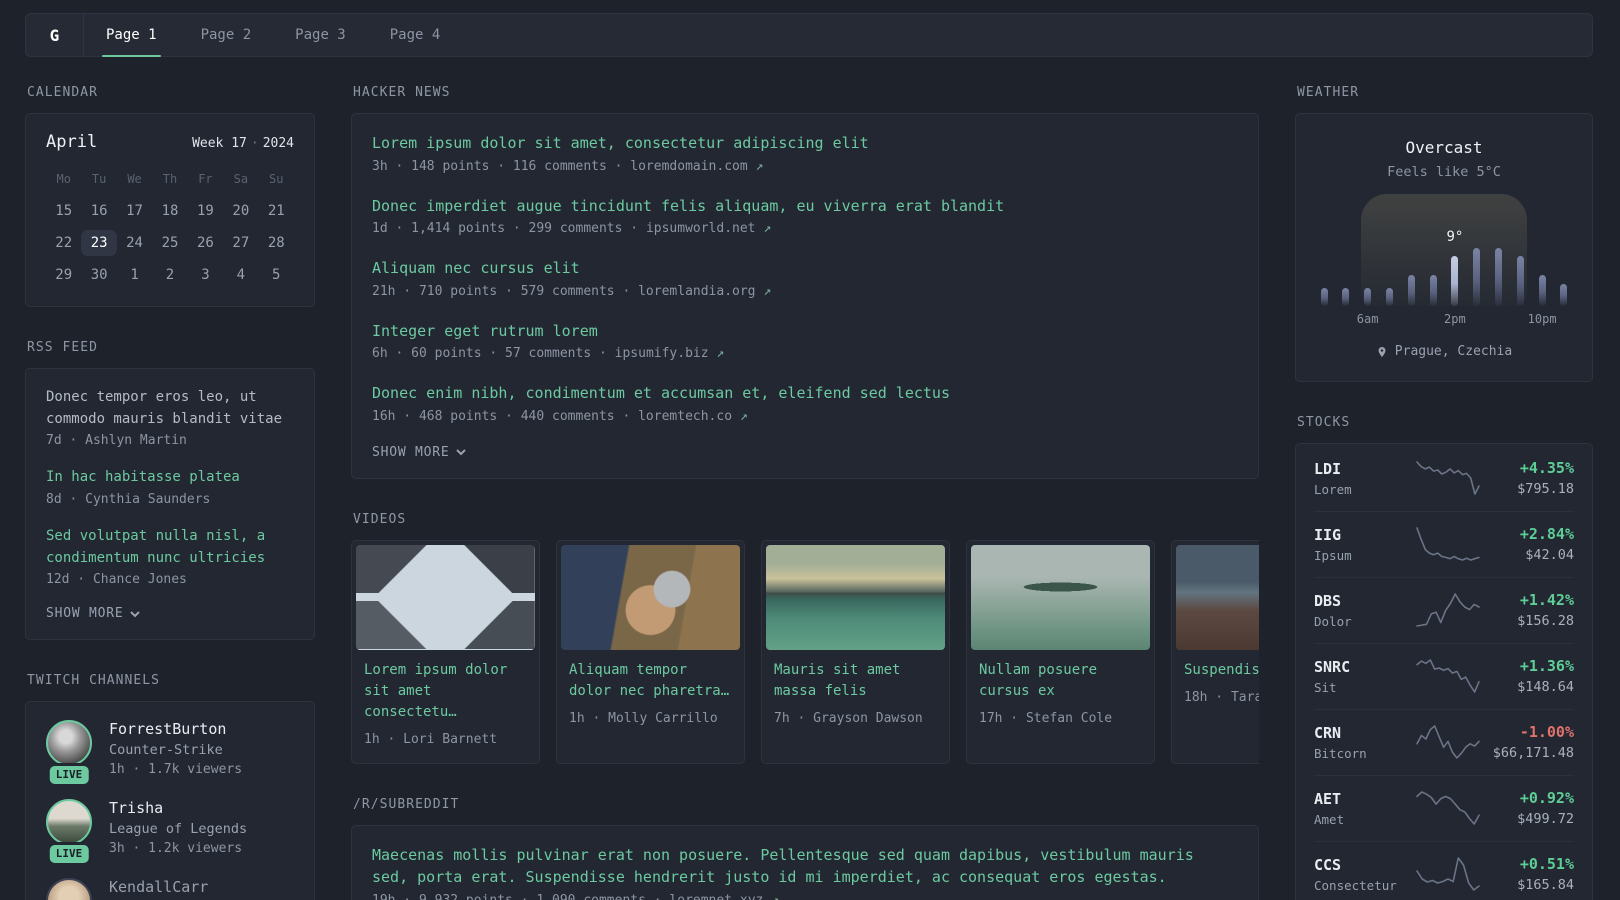 The width and height of the screenshot is (1620, 900). I want to click on stock-name: Lorem, so click(1333, 489).